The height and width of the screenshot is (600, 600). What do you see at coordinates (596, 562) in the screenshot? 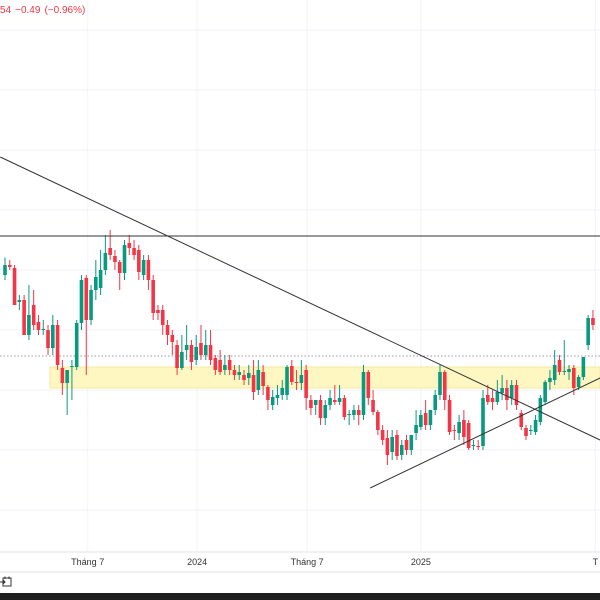
I see `x-tick-label: T` at bounding box center [596, 562].